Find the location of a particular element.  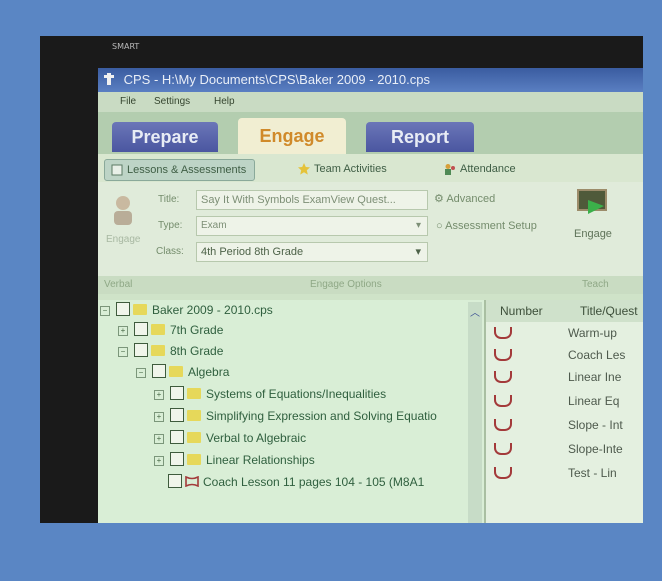

list-item-title: Linear Ine is located at coordinates (595, 377).